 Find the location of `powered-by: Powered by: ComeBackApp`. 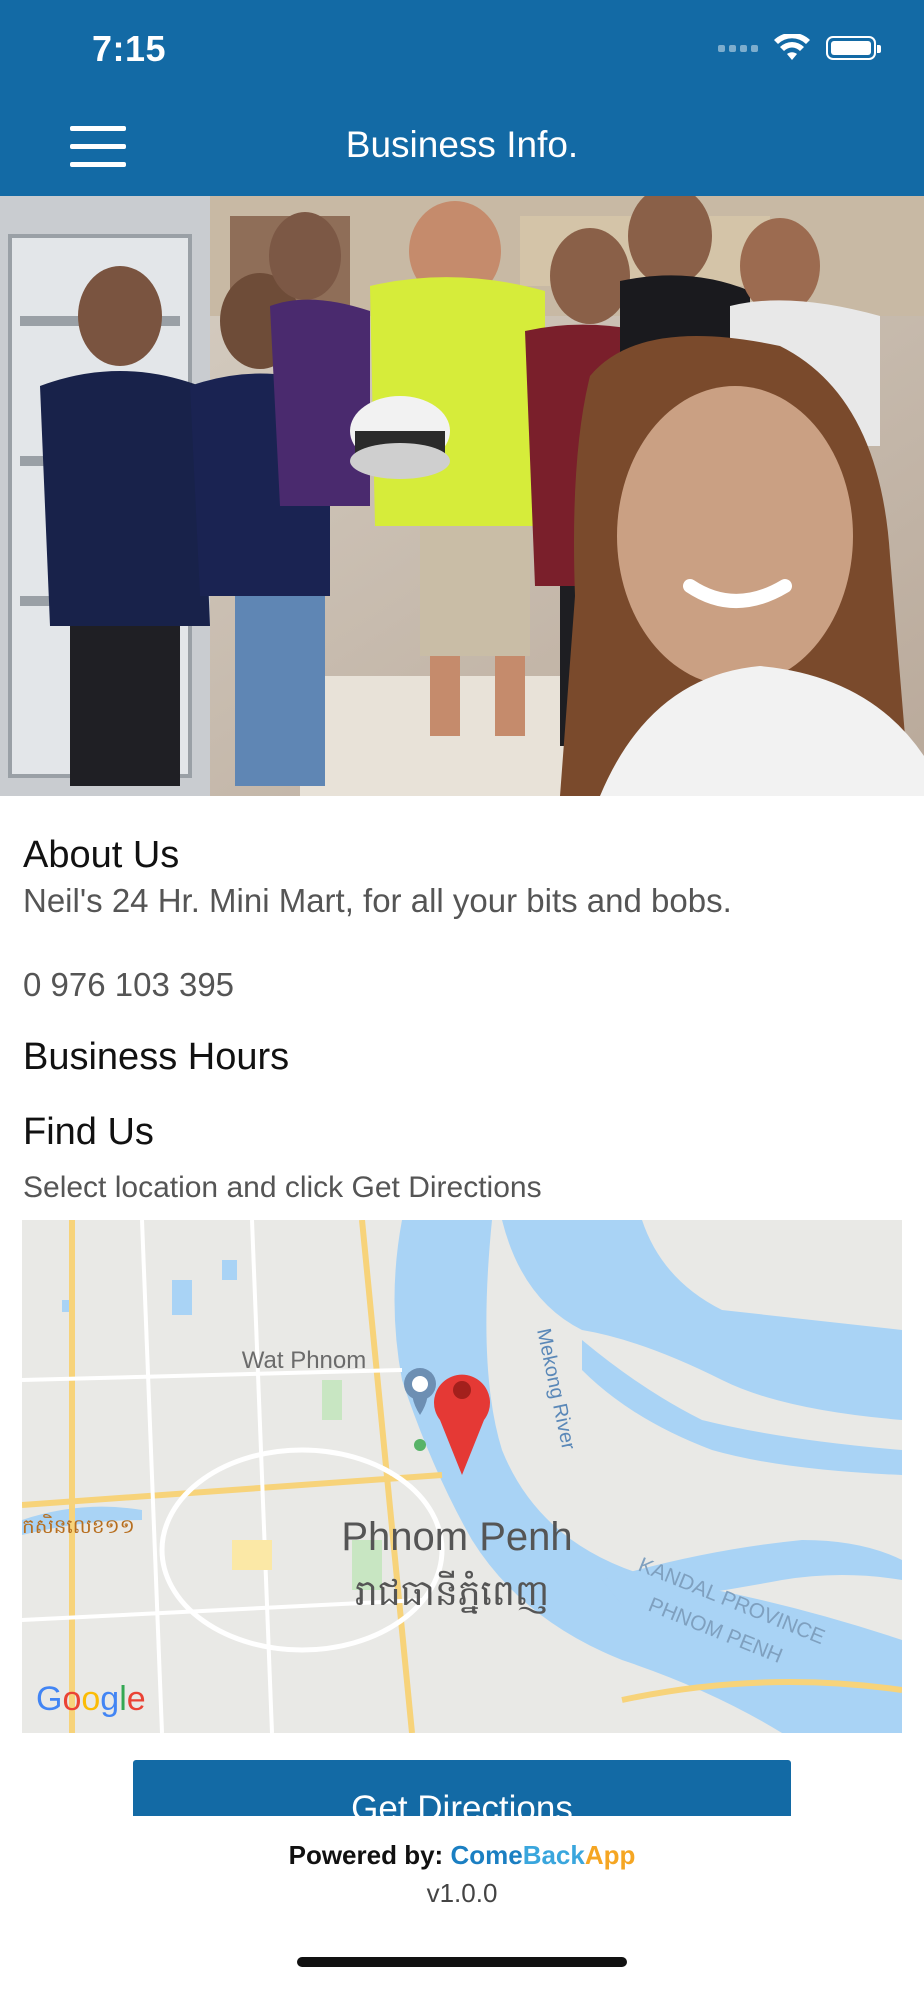

powered-by: Powered by: ComeBackApp is located at coordinates (462, 1855).